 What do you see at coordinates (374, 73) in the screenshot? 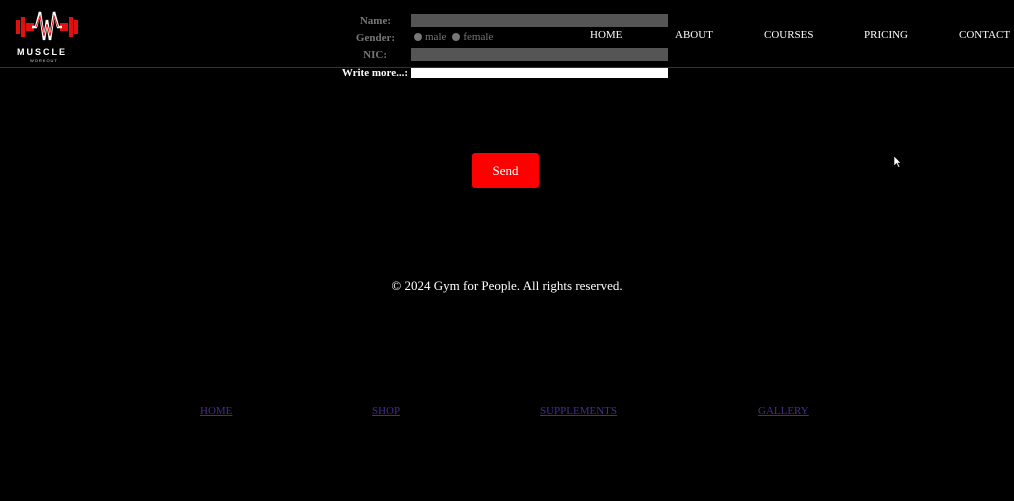
I see `write-more-label: Write more...:` at bounding box center [374, 73].